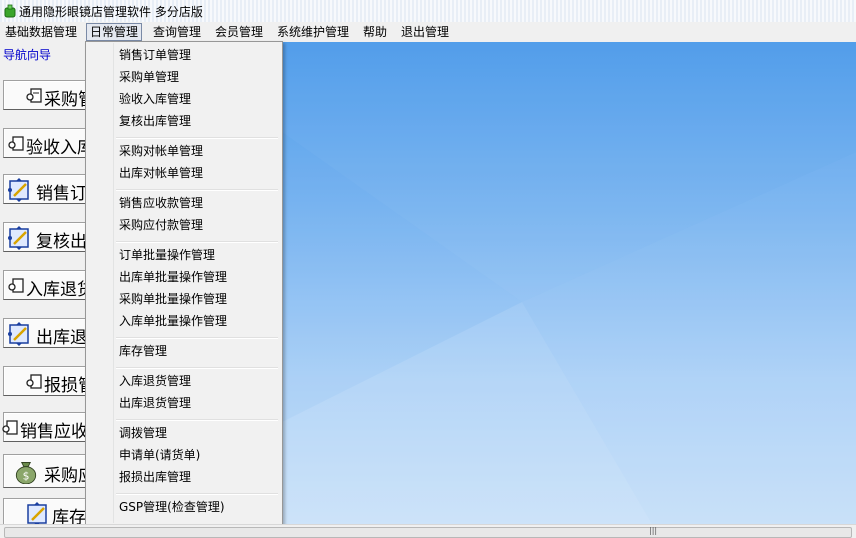 This screenshot has height=538, width=856. What do you see at coordinates (155, 121) in the screenshot?
I see `menu-item-review-out: 复核出库管理` at bounding box center [155, 121].